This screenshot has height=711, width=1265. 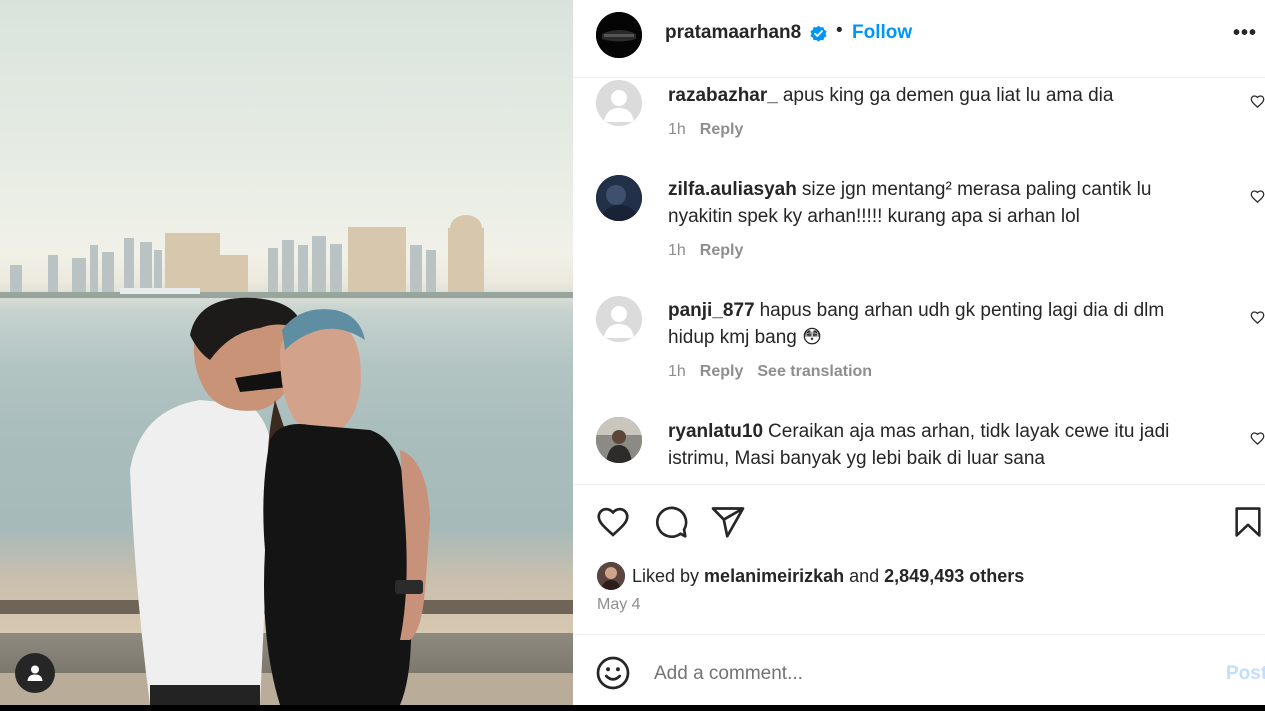 I want to click on follow-button: Follow, so click(x=882, y=33).